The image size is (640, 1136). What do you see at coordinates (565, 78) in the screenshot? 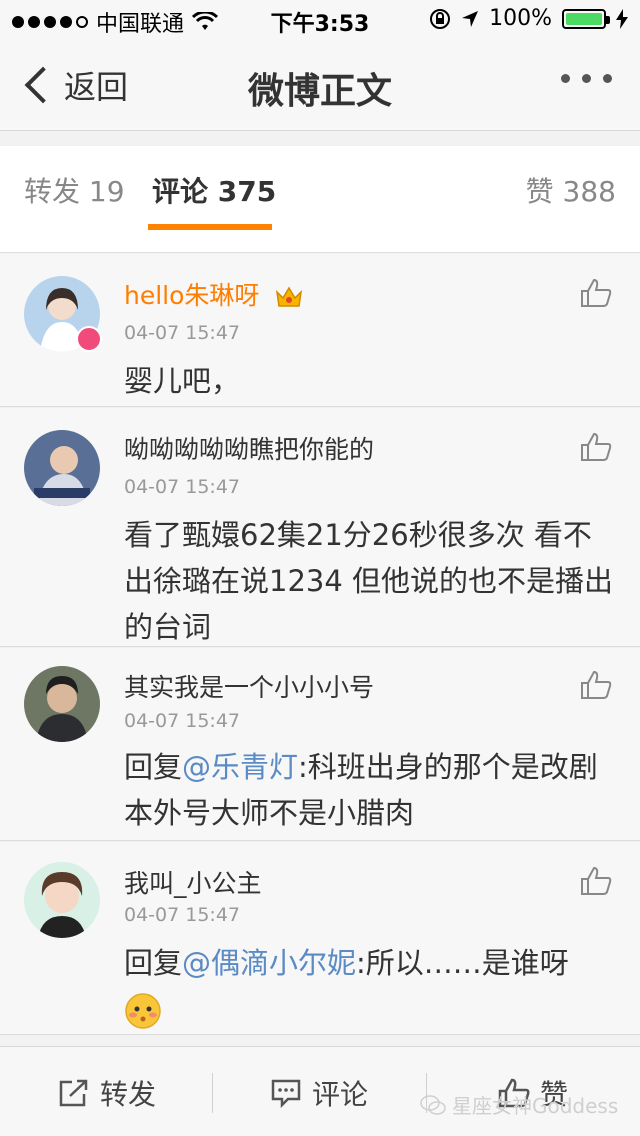
I see `more-dots-icon` at bounding box center [565, 78].